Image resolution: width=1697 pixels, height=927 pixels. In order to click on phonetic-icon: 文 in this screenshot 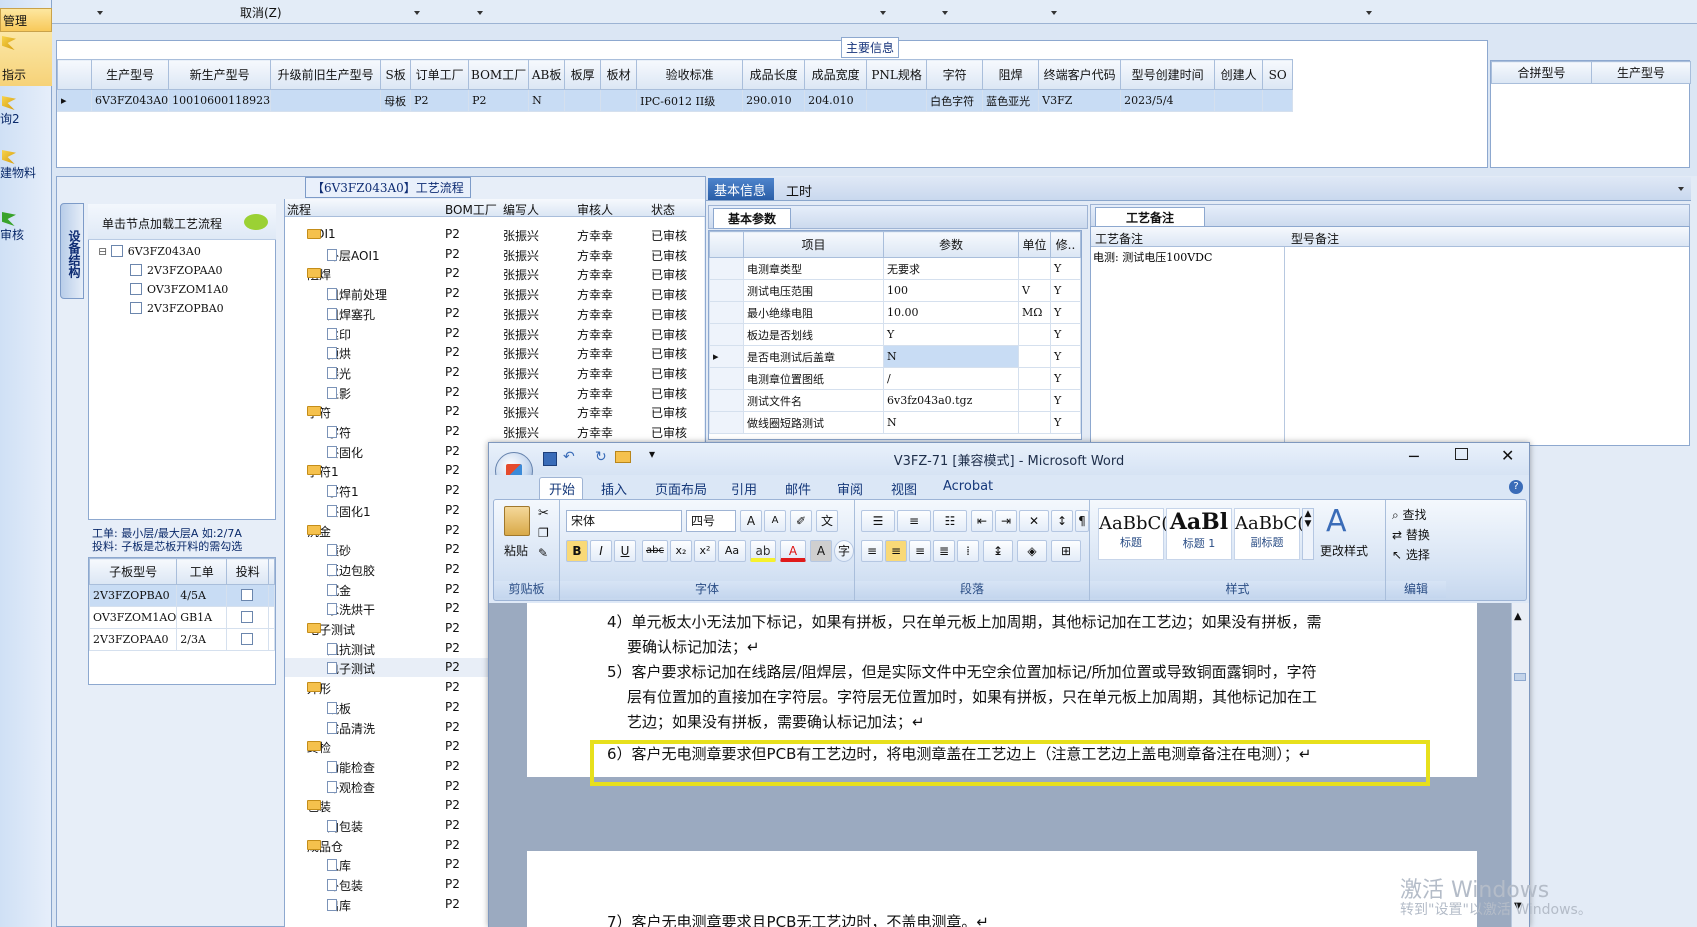, I will do `click(827, 521)`.